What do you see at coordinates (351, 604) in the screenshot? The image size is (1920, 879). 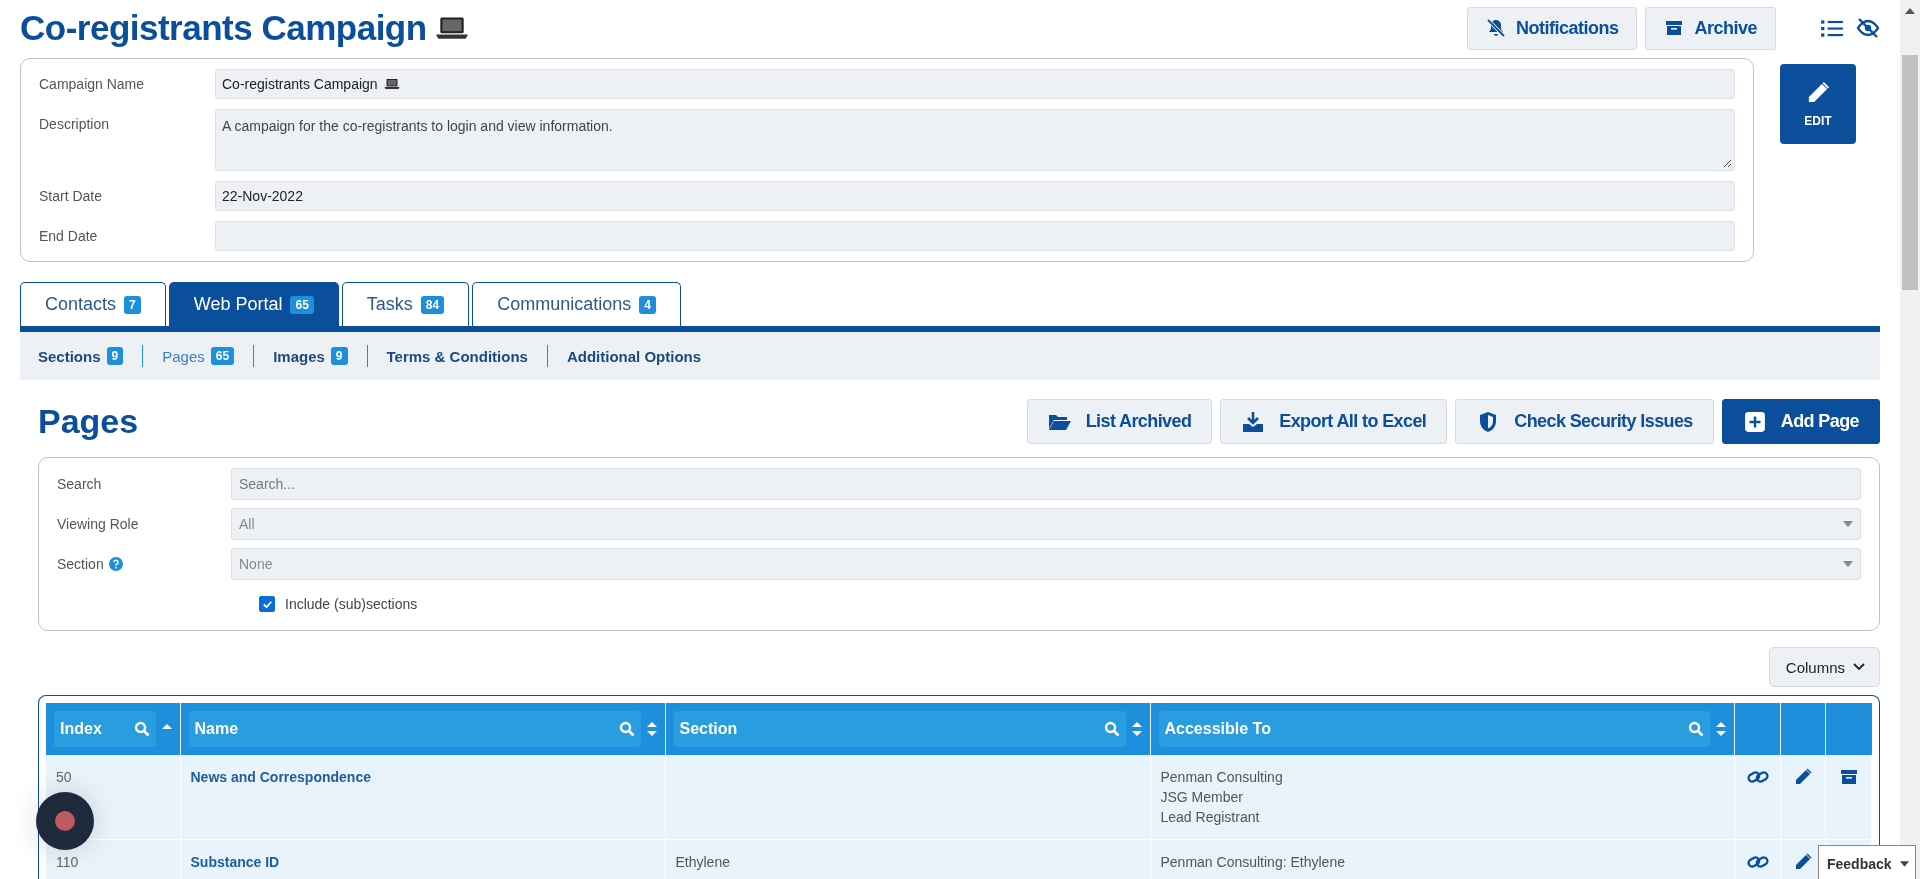 I see `checkbox-label: Include (sub)sections` at bounding box center [351, 604].